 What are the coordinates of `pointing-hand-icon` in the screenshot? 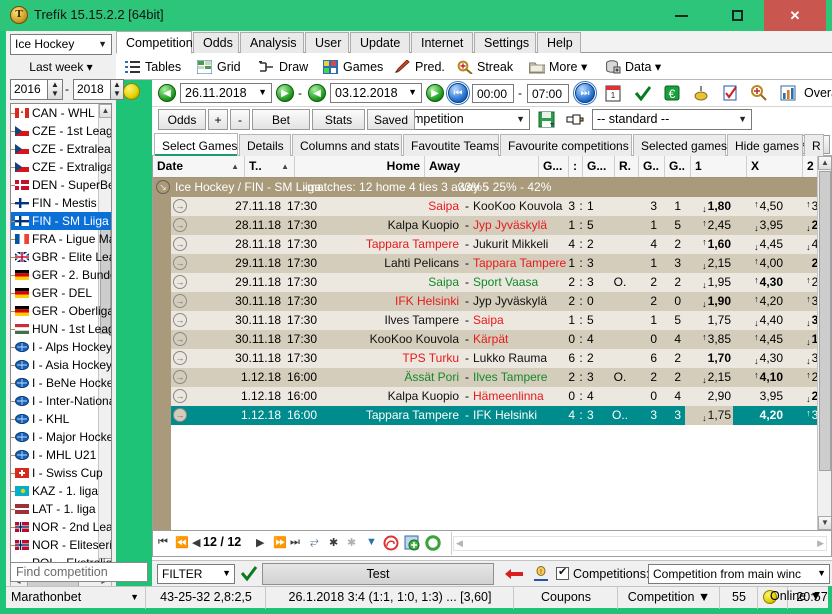 It's located at (574, 120).